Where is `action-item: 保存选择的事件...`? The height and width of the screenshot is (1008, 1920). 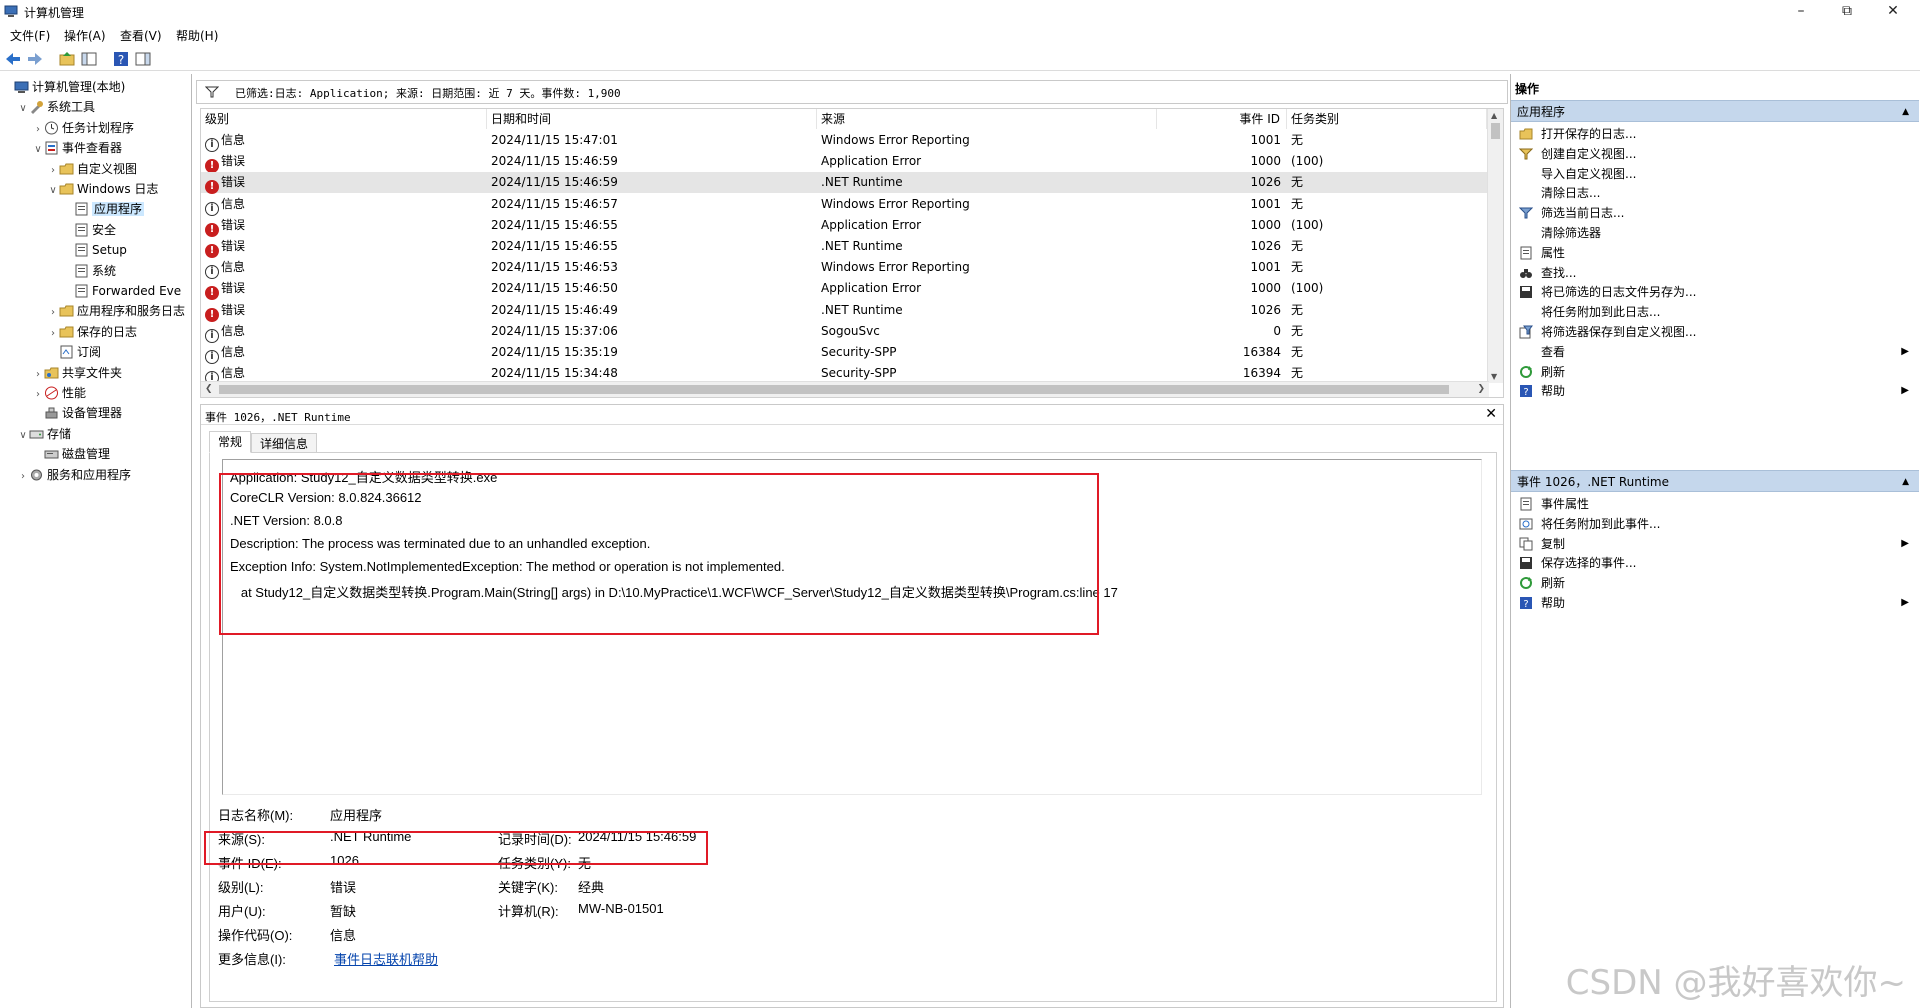
action-item: 保存选择的事件... is located at coordinates (1715, 563).